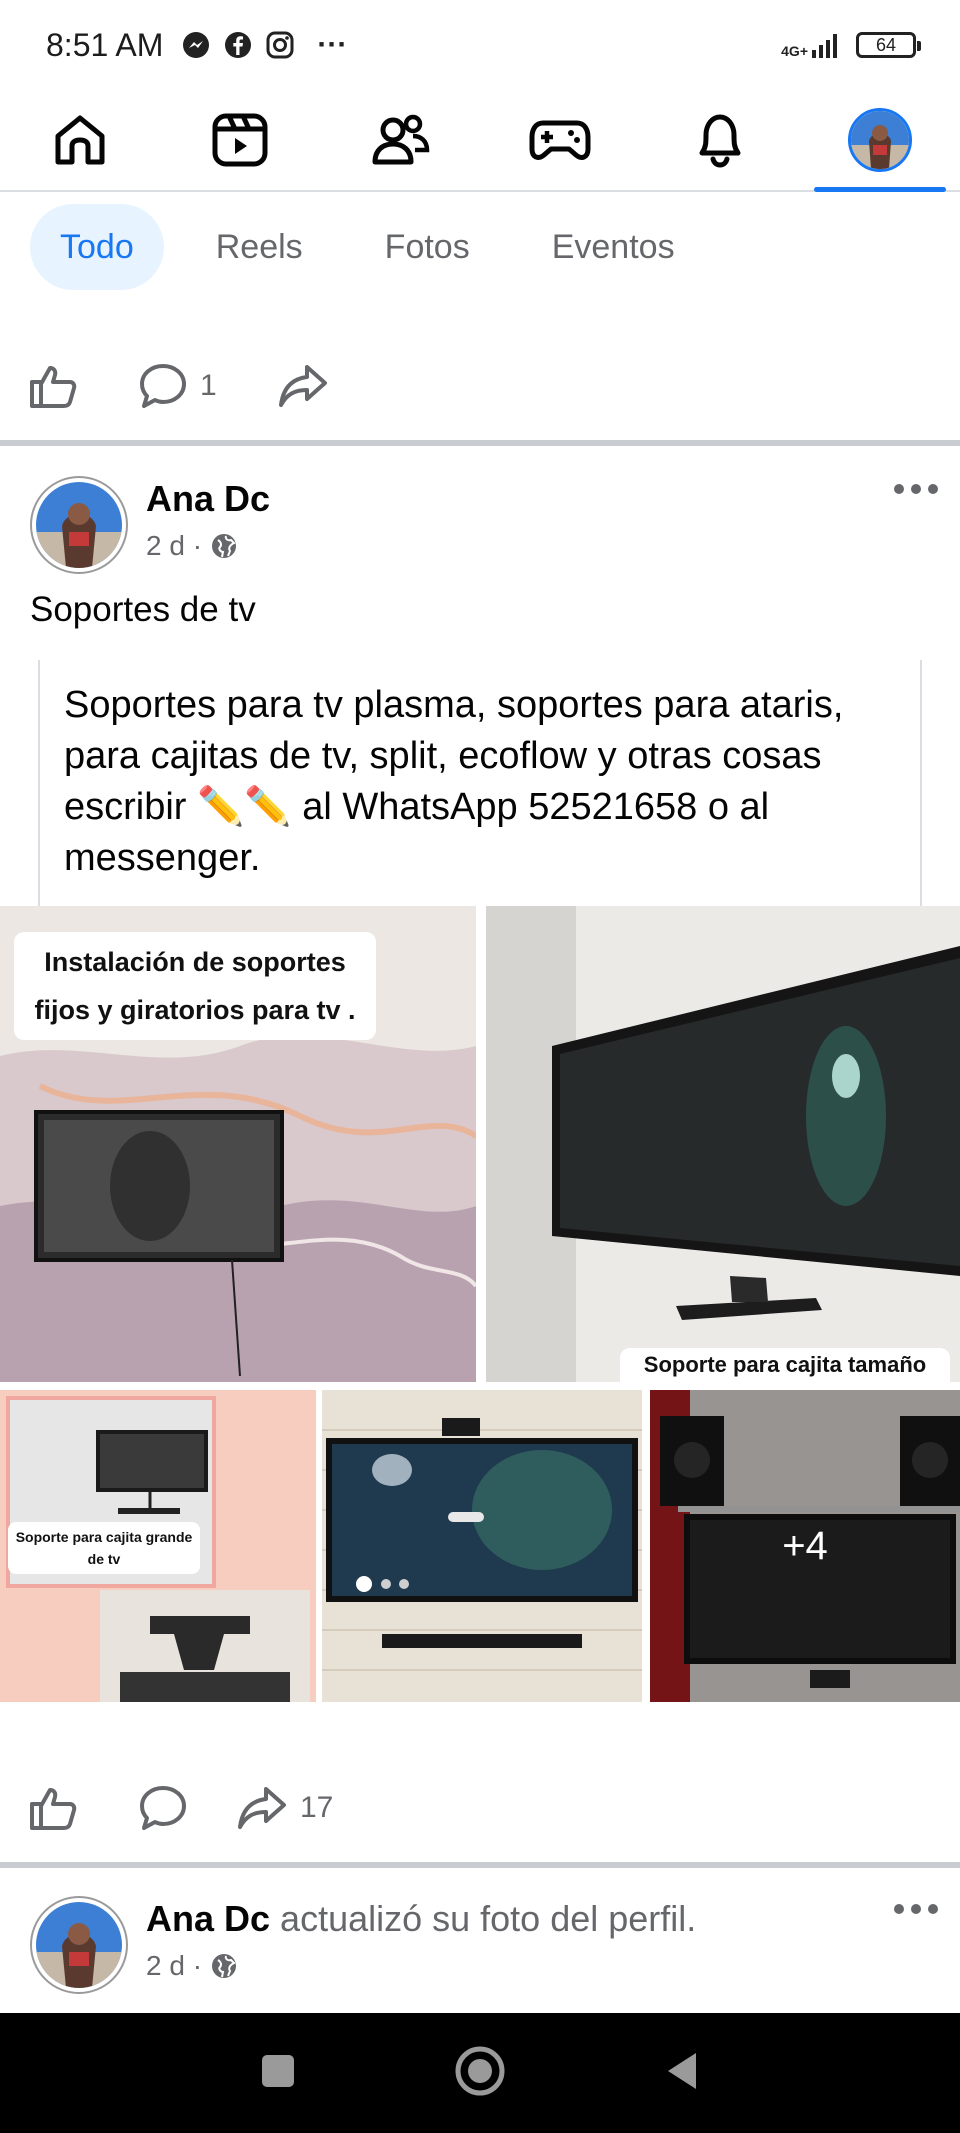 The height and width of the screenshot is (2133, 960). Describe the element at coordinates (824, 46) in the screenshot. I see `signal-bars-icon` at that location.